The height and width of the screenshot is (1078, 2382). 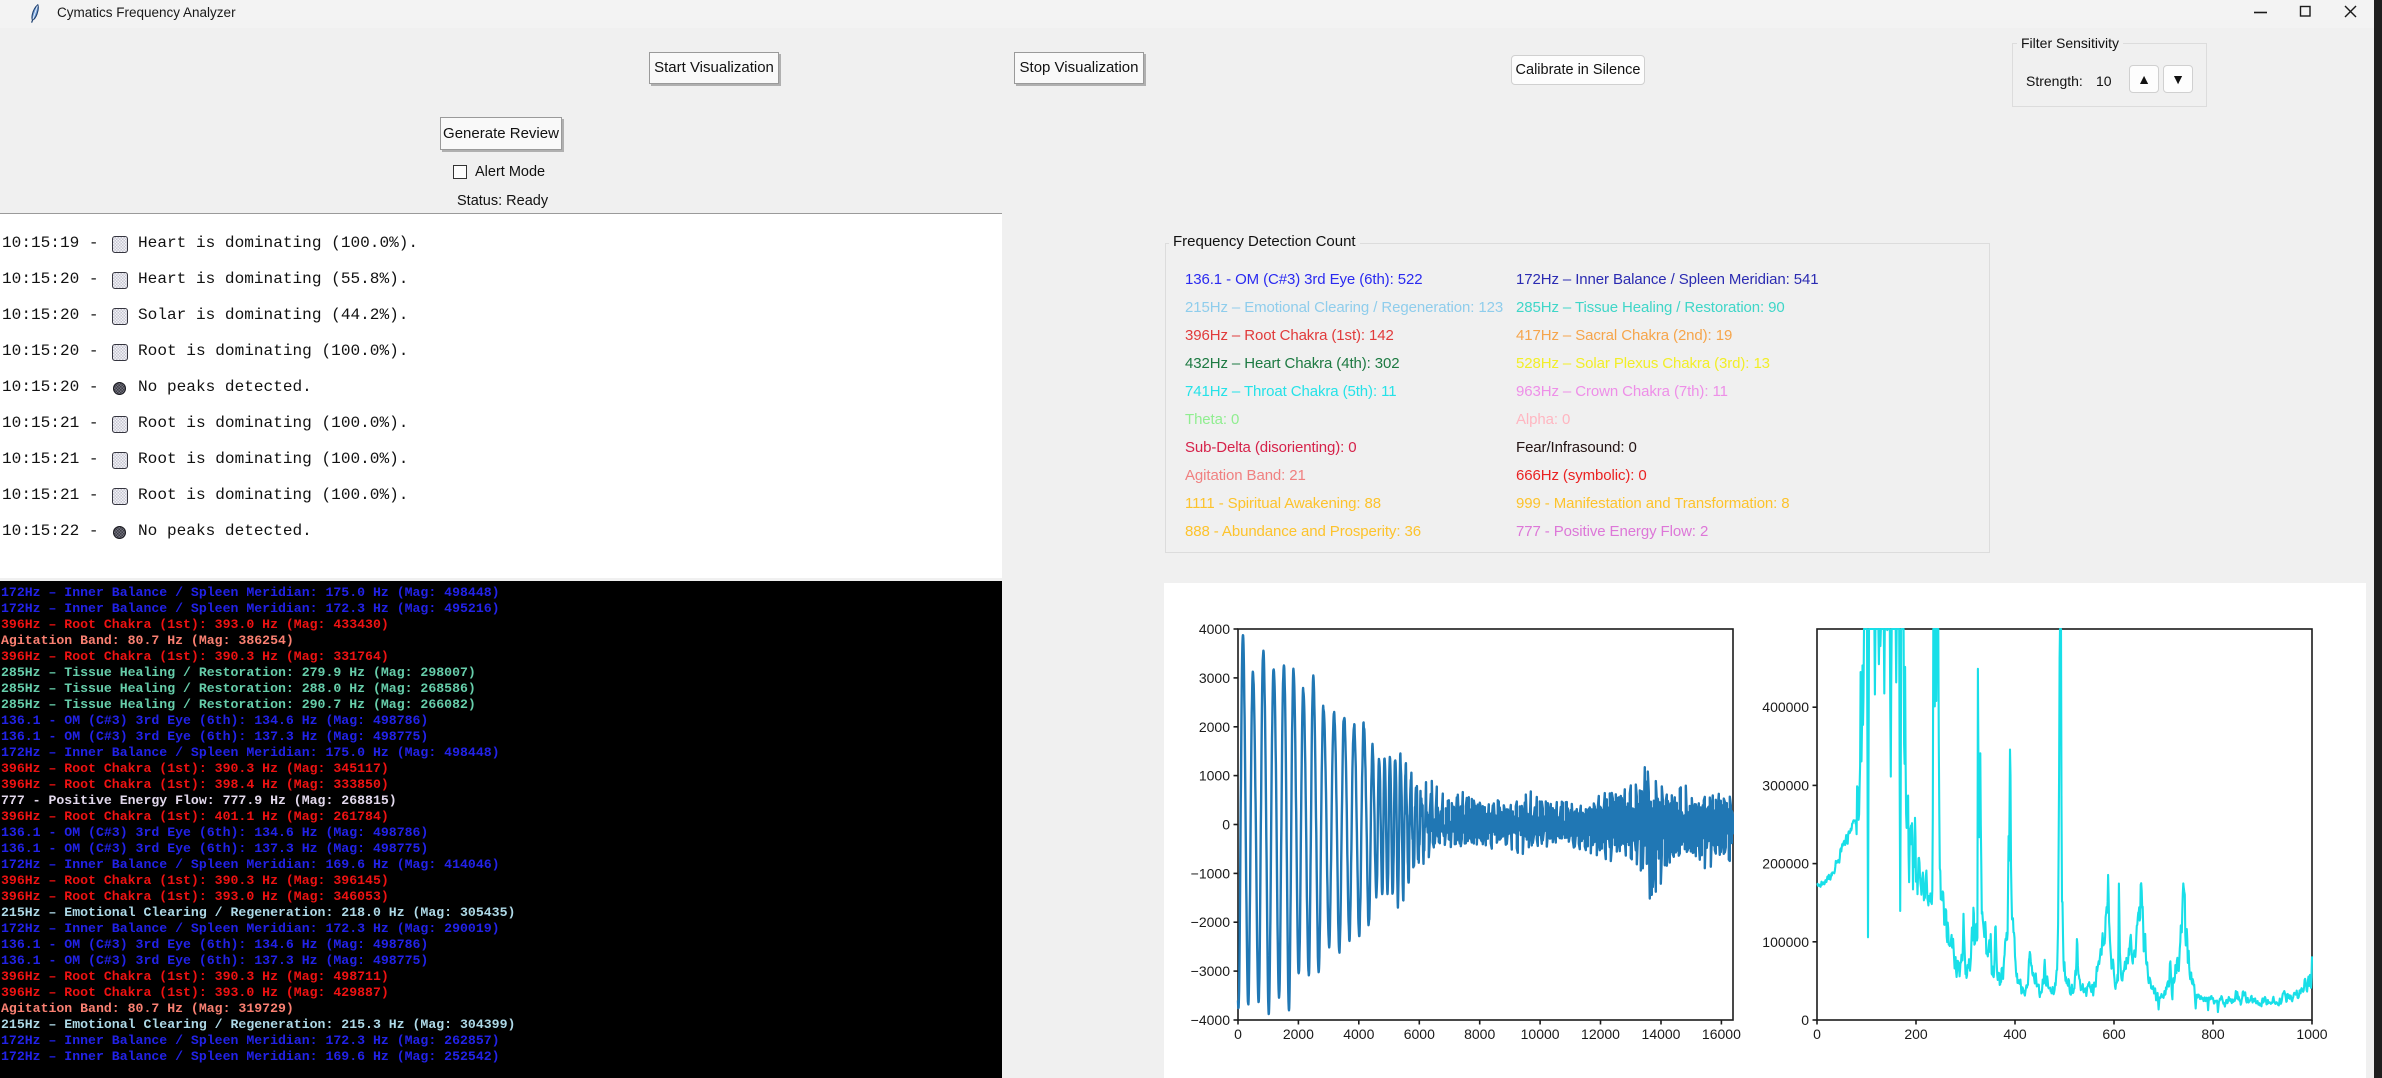 I want to click on svg-text: 200, so click(x=1916, y=1034).